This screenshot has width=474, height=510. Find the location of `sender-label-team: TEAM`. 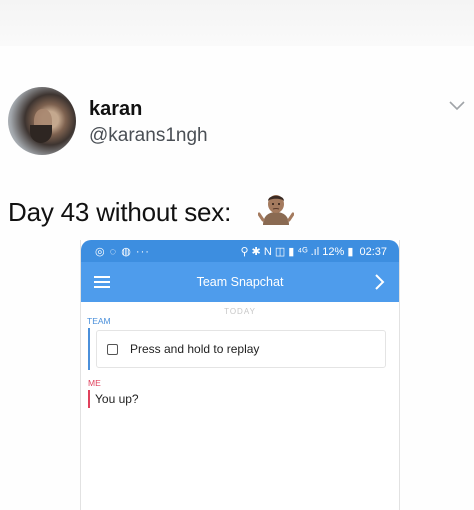

sender-label-team: TEAM is located at coordinates (99, 321).